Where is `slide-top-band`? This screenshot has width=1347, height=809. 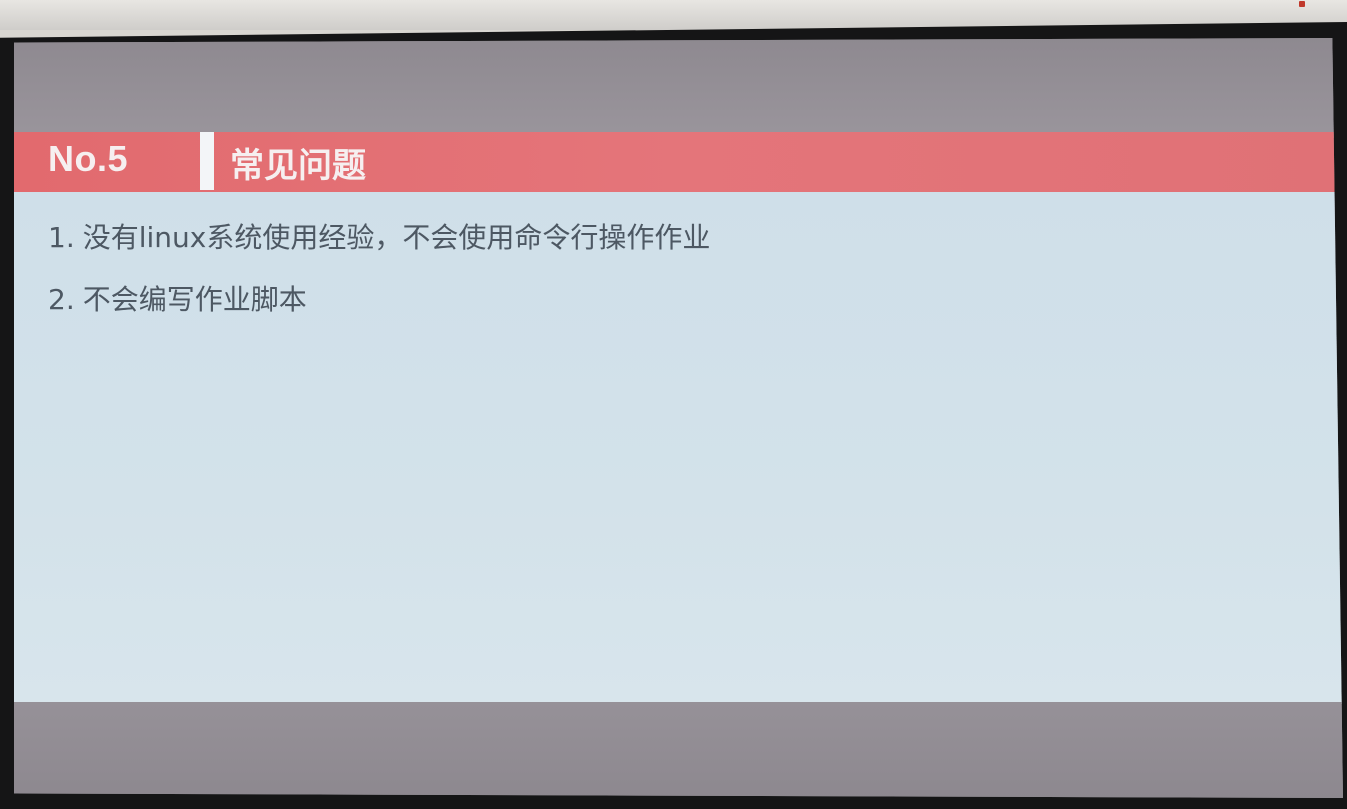
slide-top-band is located at coordinates (678, 88).